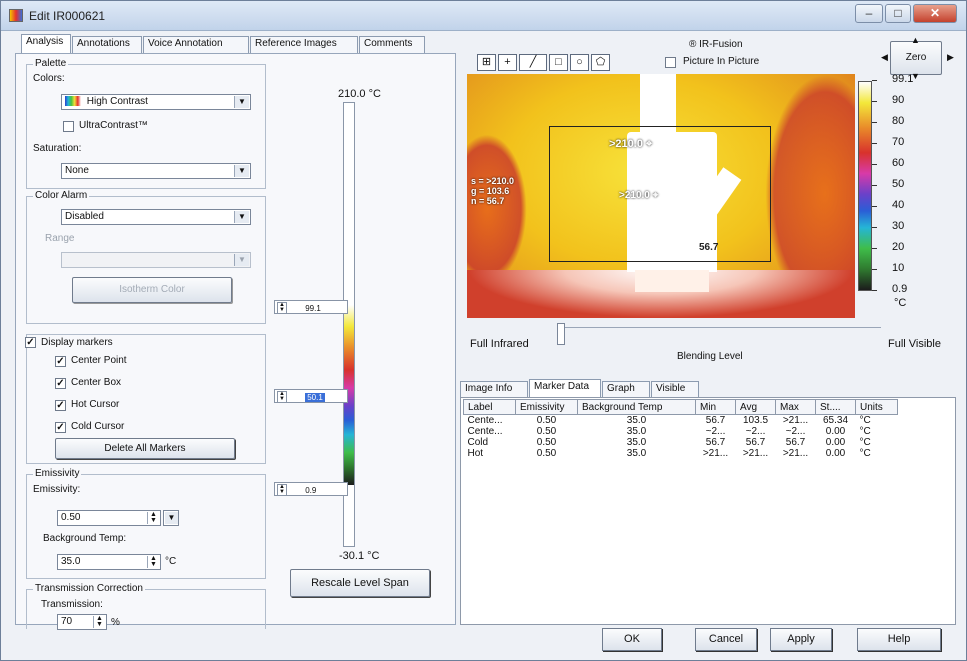  What do you see at coordinates (898, 205) in the screenshot?
I see `color-scale-label: 40` at bounding box center [898, 205].